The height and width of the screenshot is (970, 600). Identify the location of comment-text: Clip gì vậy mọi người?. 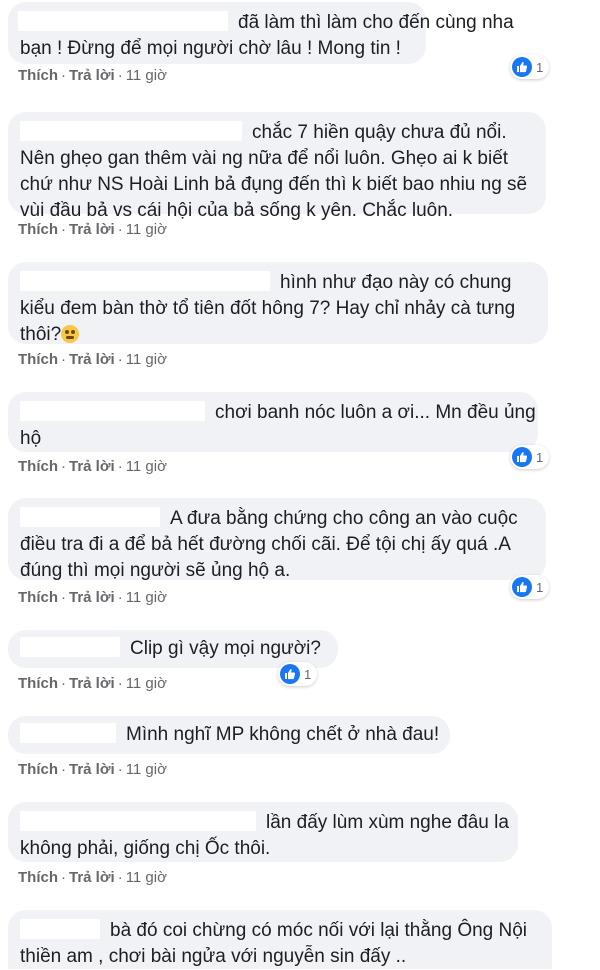
(225, 648).